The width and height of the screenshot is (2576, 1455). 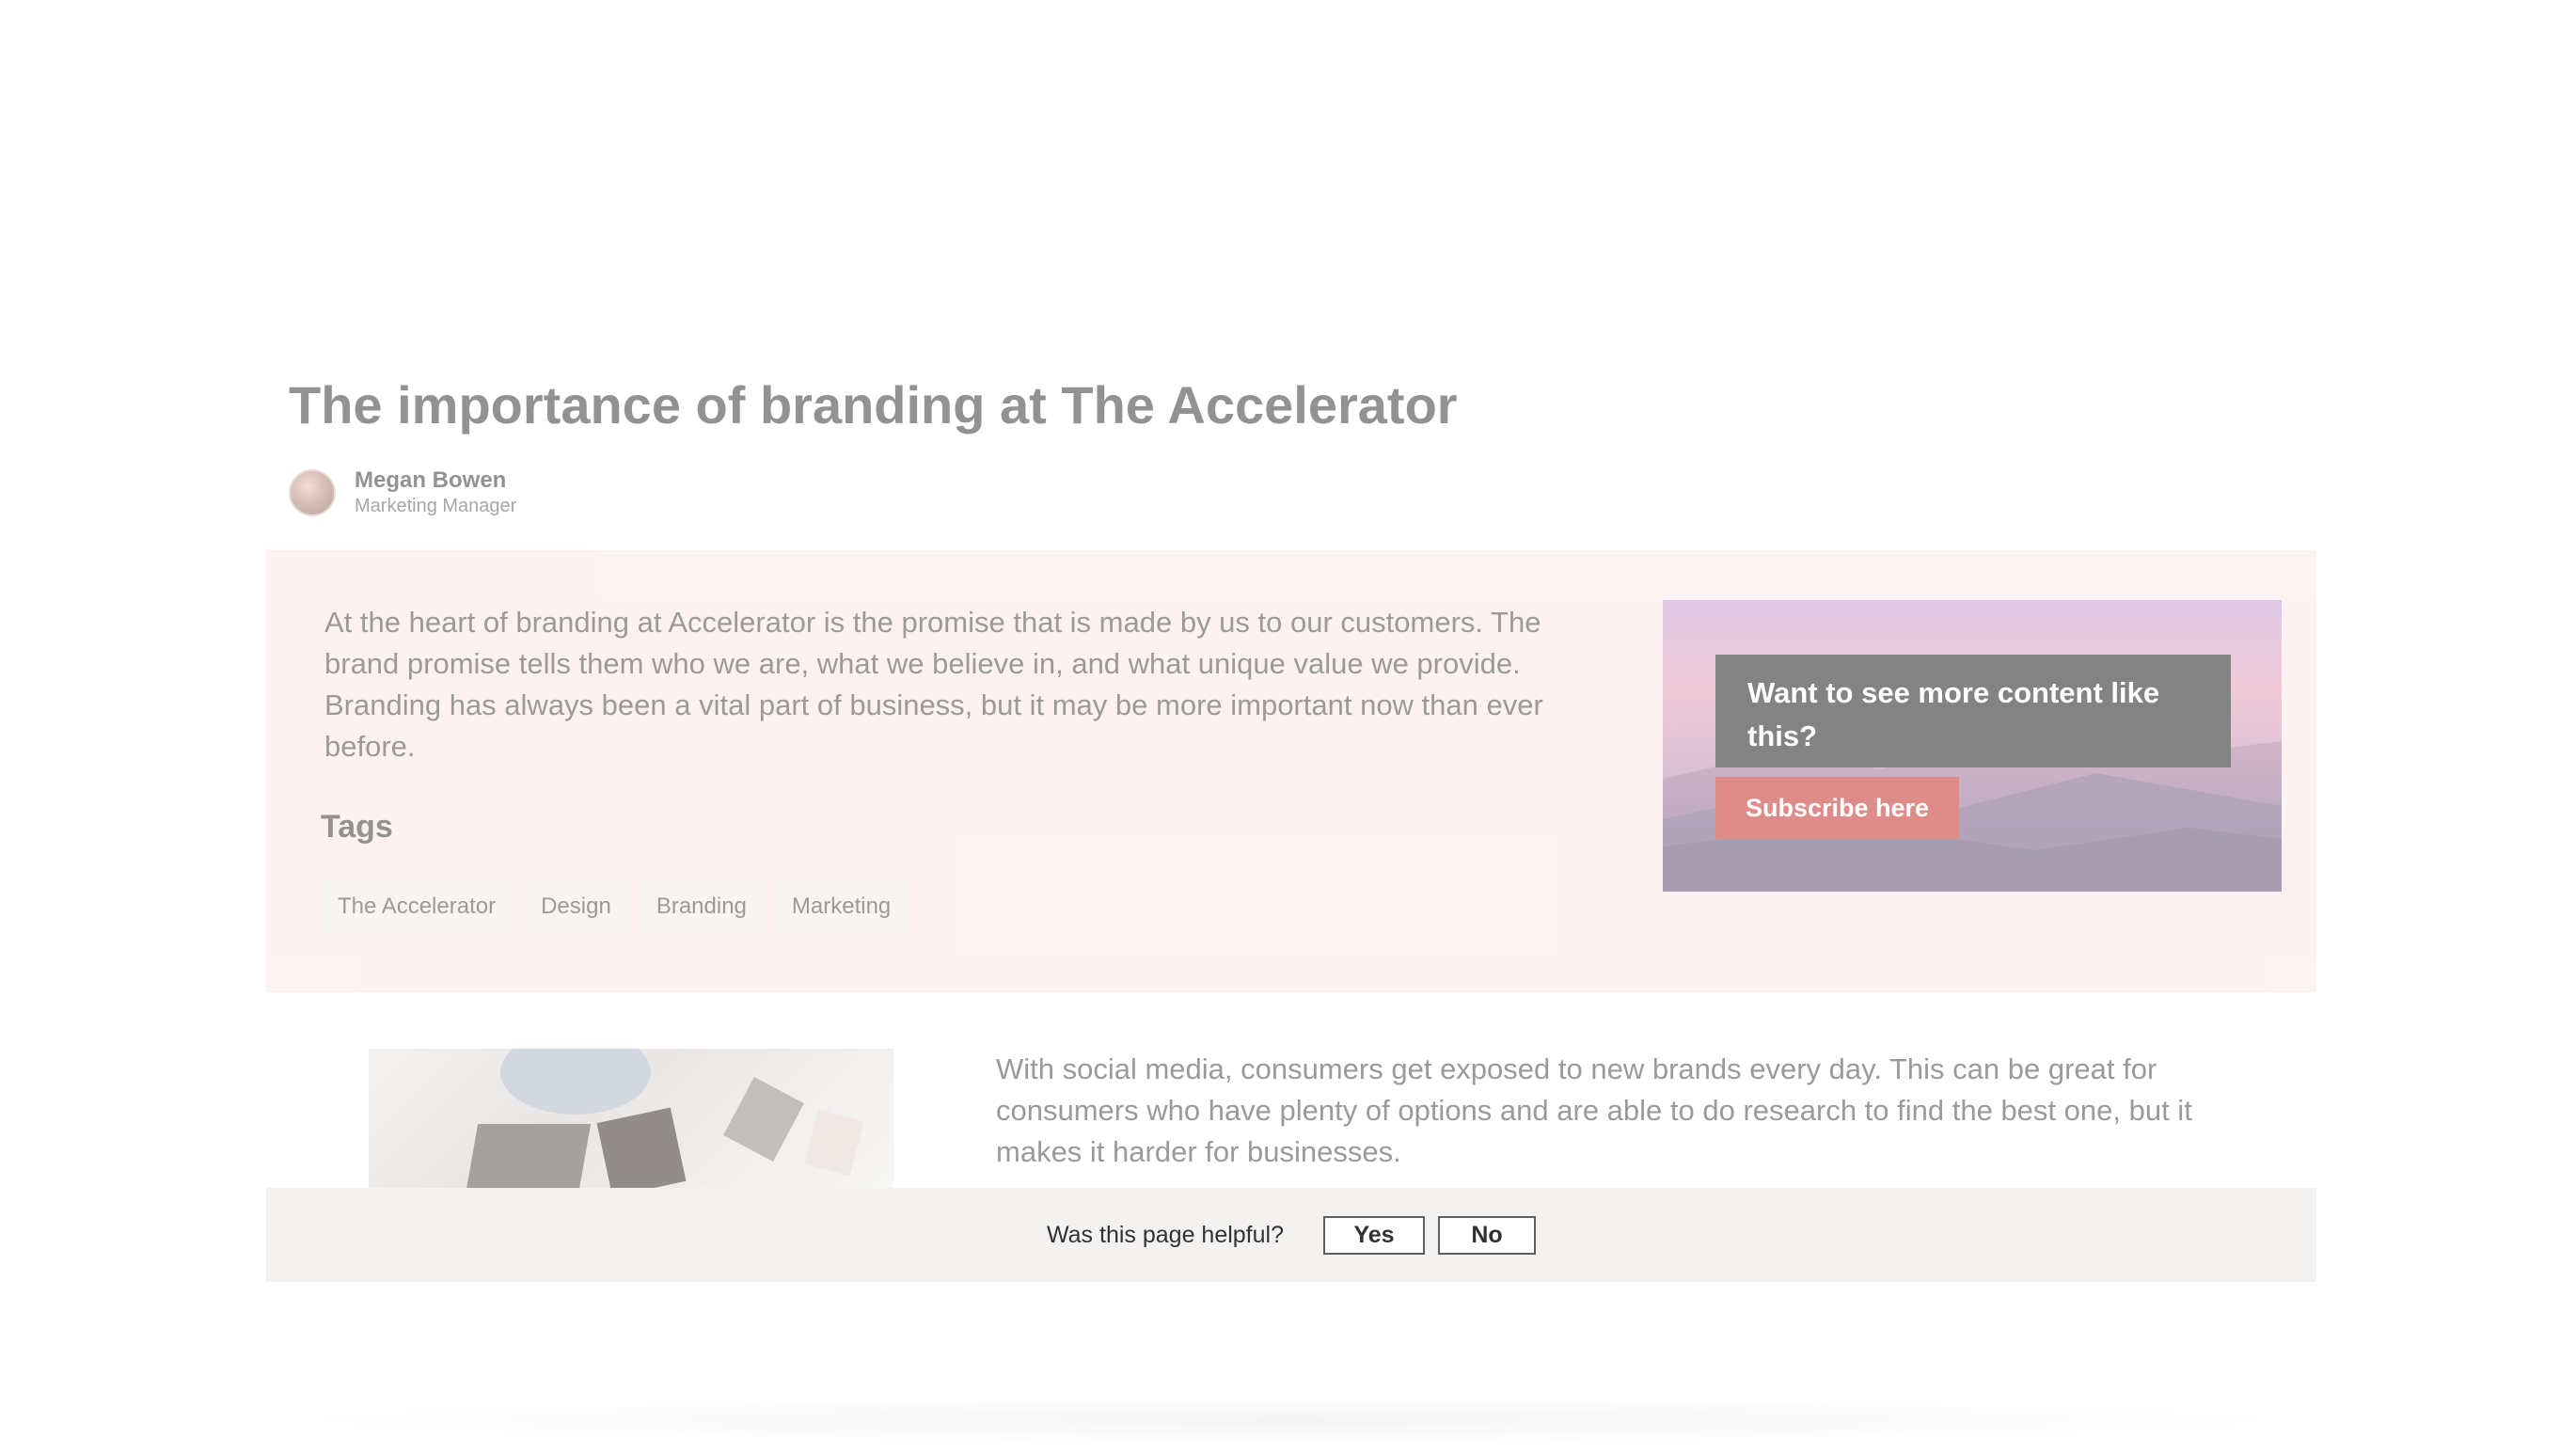 I want to click on tag-marketing: Marketing, so click(x=841, y=906).